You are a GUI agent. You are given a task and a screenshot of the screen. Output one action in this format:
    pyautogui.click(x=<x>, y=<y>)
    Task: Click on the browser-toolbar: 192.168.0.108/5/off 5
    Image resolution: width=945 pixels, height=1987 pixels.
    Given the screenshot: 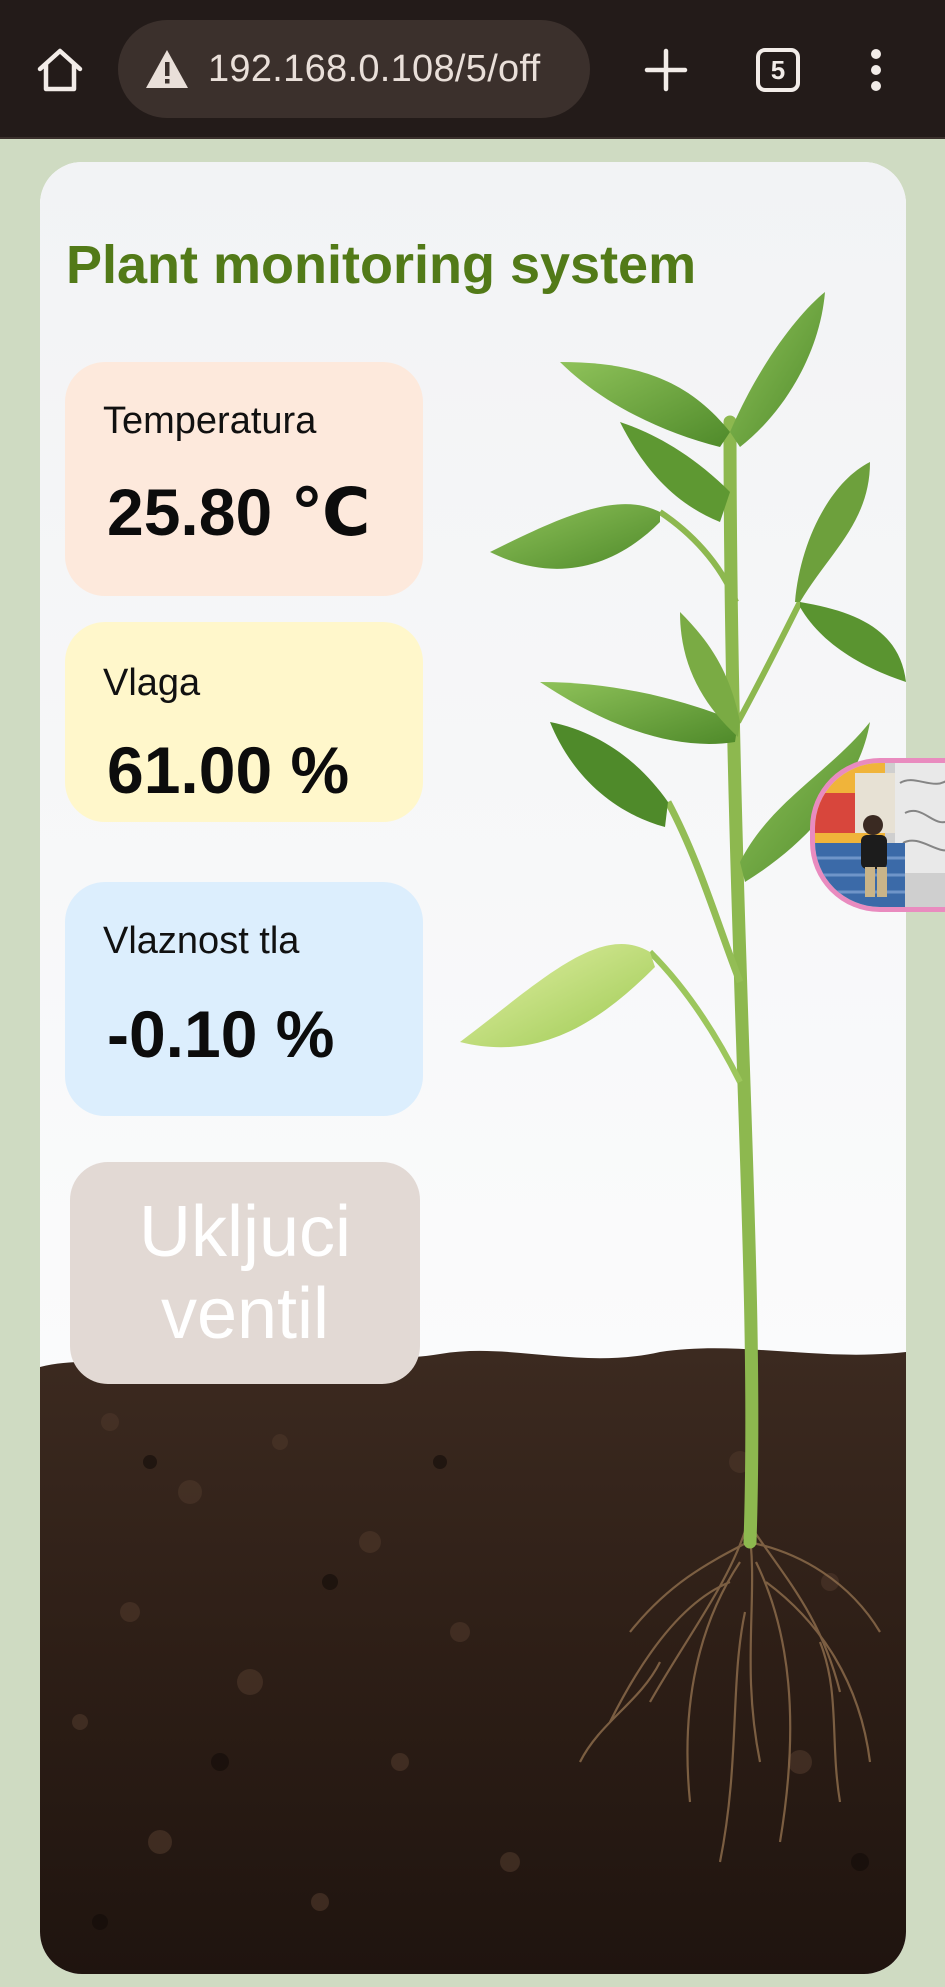 What is the action you would take?
    pyautogui.click(x=472, y=69)
    